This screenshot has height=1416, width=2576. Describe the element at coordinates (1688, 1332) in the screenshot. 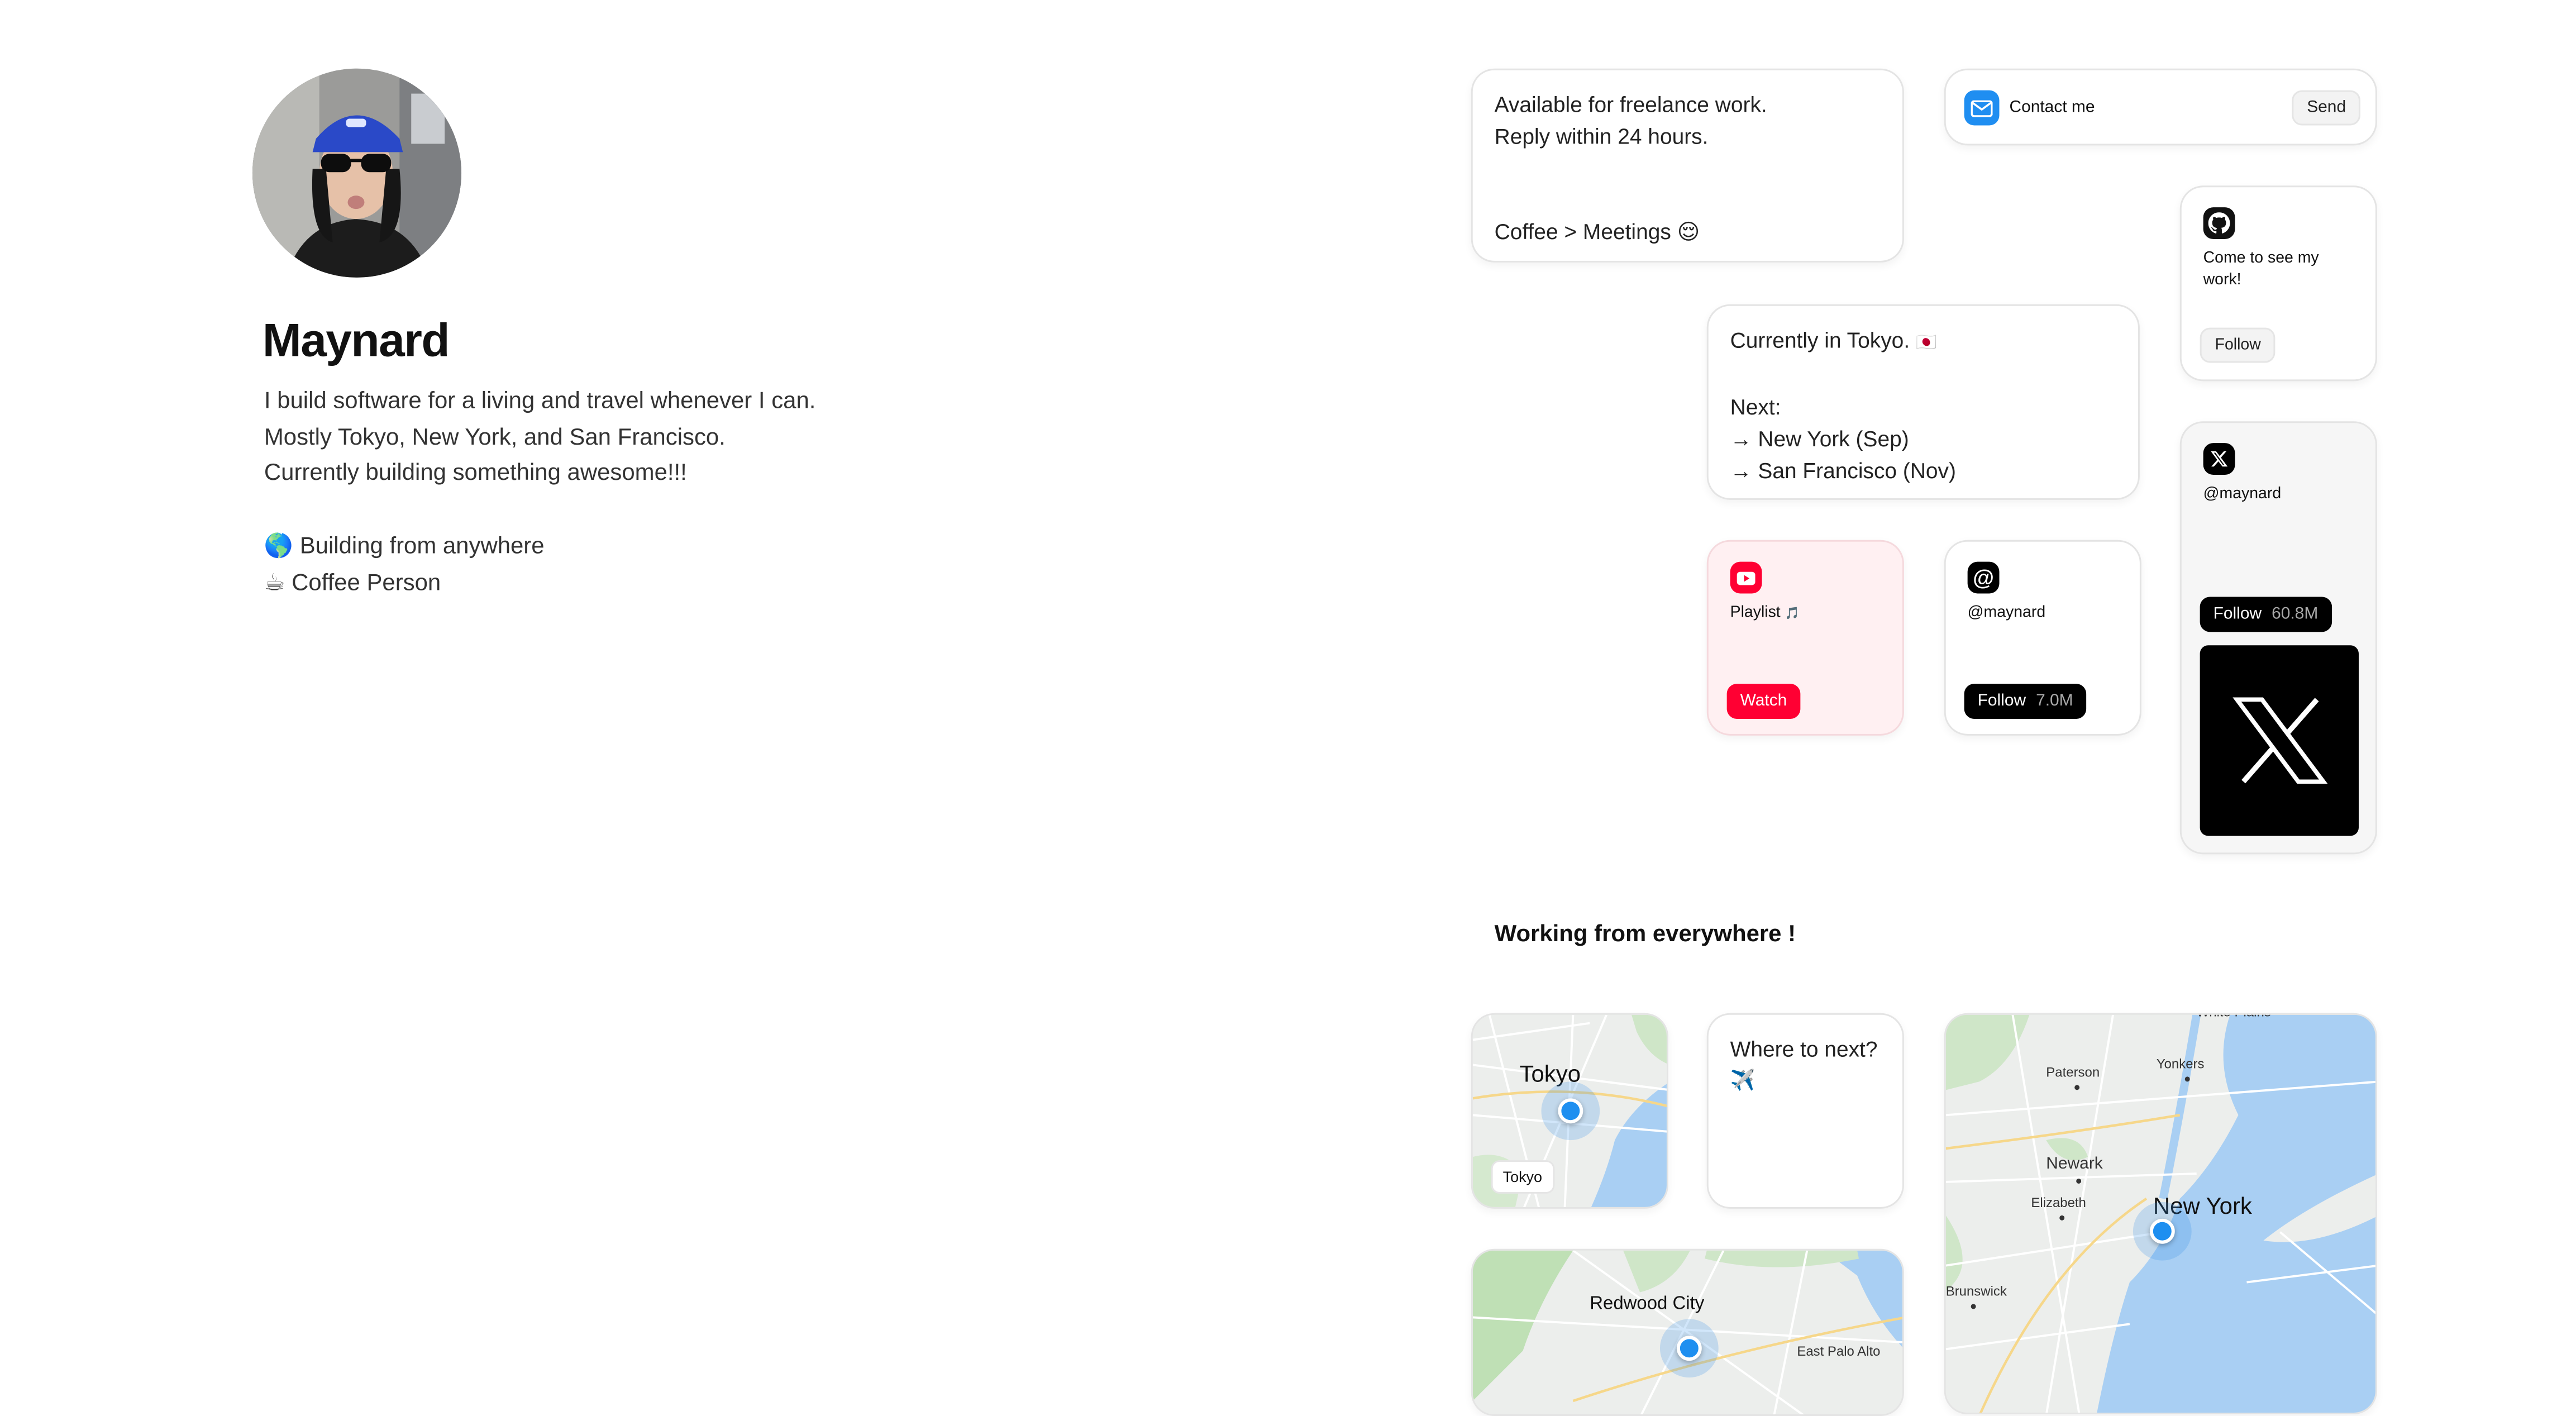

I see `sf-map-card: Redwood City East Palo Alto` at that location.